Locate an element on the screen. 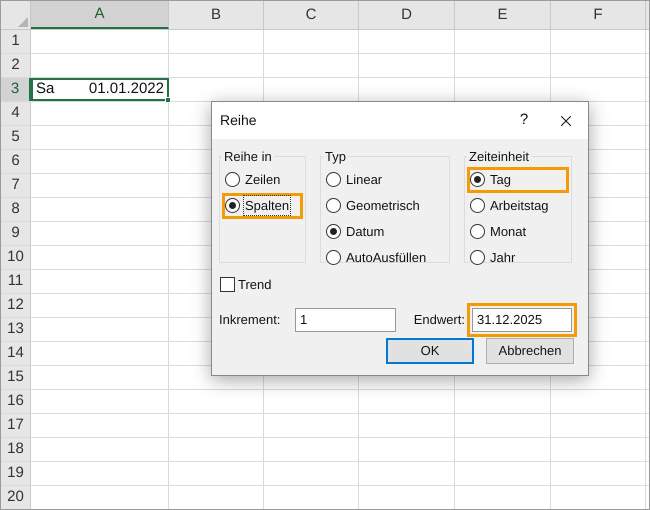 The height and width of the screenshot is (510, 650). row-header: 6 is located at coordinates (16, 161).